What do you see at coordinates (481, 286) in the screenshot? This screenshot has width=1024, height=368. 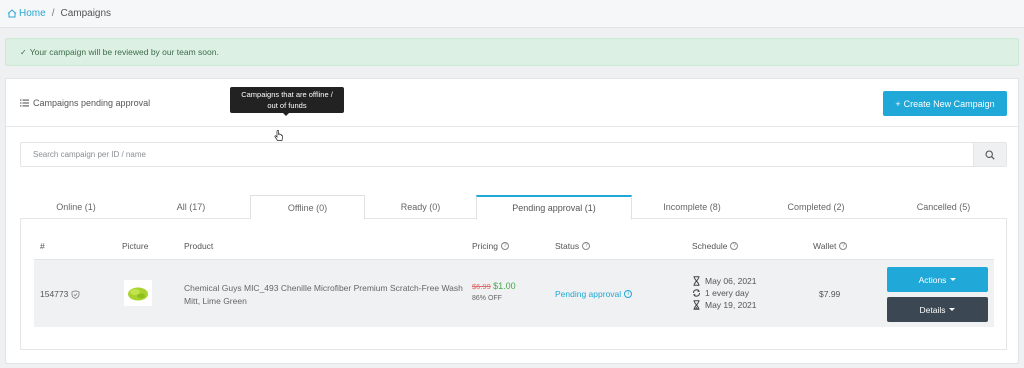 I see `price-original: $6.99` at bounding box center [481, 286].